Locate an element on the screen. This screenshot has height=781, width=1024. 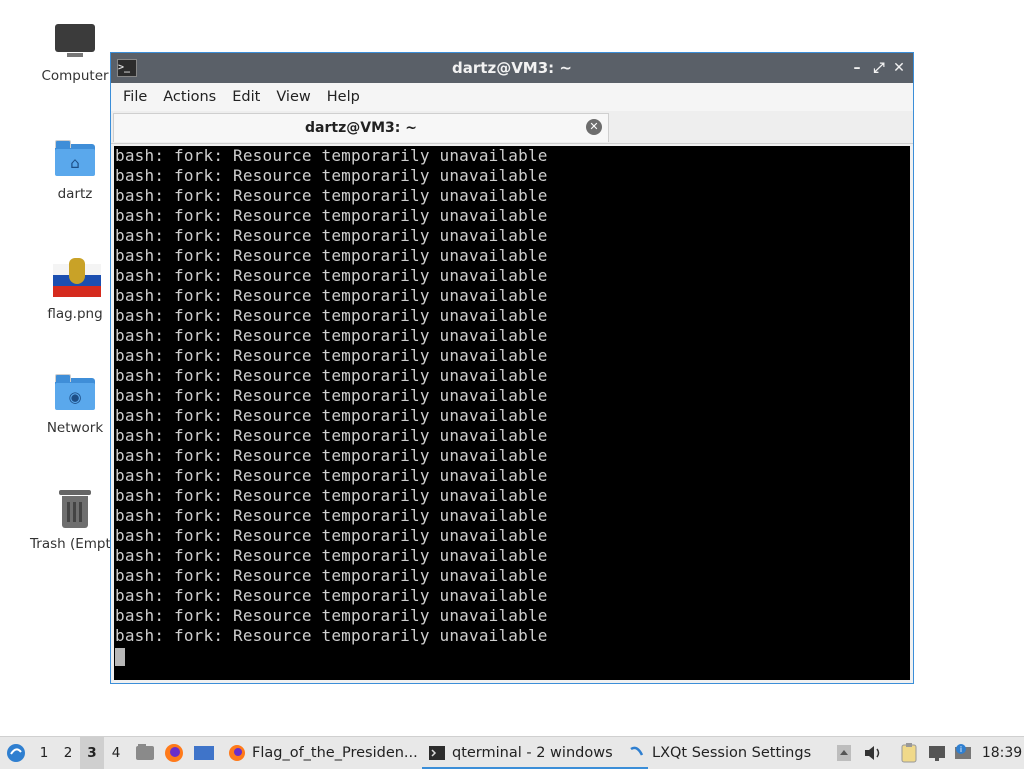
menu-edit: Edit is located at coordinates (246, 97).